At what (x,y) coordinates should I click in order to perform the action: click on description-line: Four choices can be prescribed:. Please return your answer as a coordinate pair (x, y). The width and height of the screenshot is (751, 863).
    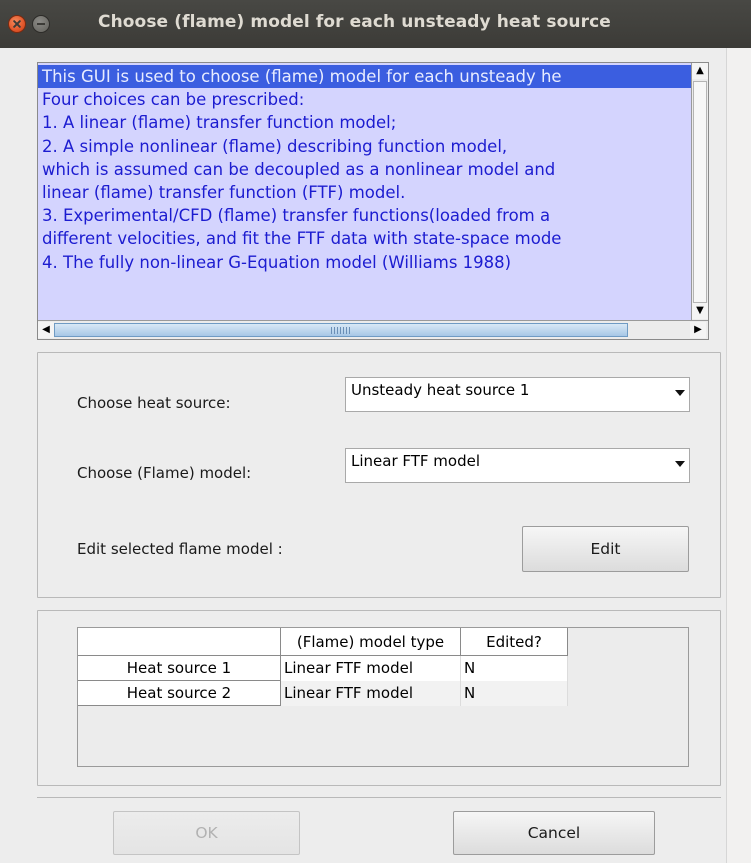
    Looking at the image, I should click on (368, 99).